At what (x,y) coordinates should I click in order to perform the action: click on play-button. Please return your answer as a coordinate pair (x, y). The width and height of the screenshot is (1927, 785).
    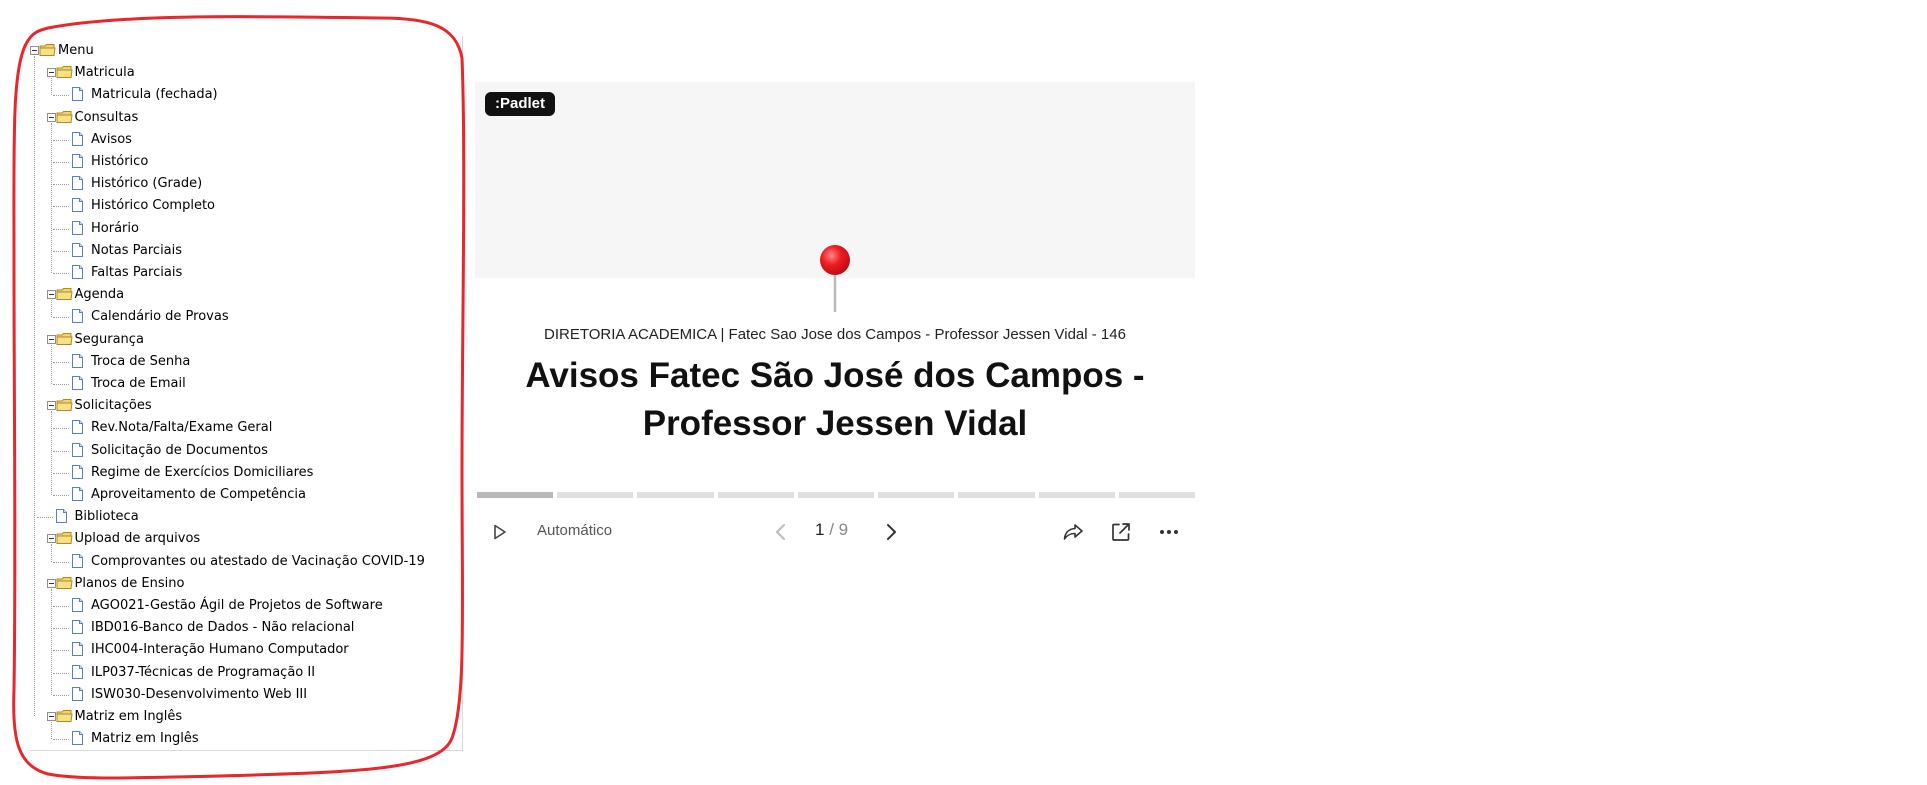
    Looking at the image, I should click on (499, 532).